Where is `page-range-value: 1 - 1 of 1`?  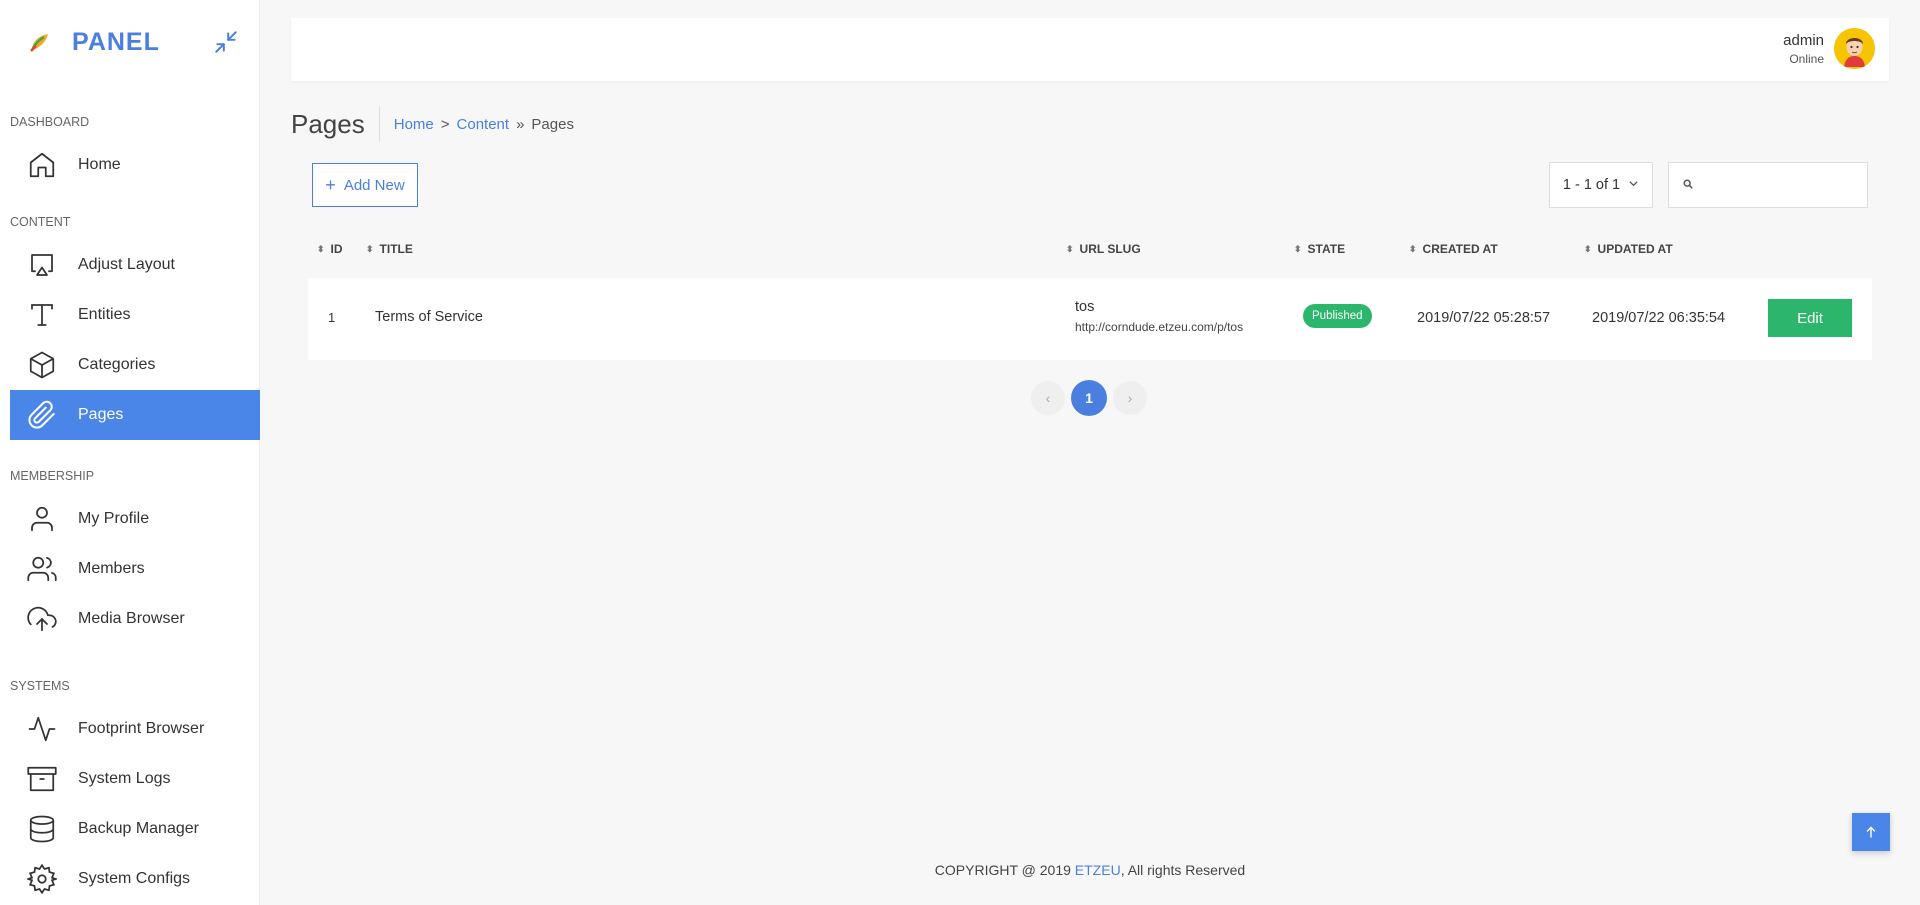 page-range-value: 1 - 1 of 1 is located at coordinates (1591, 185).